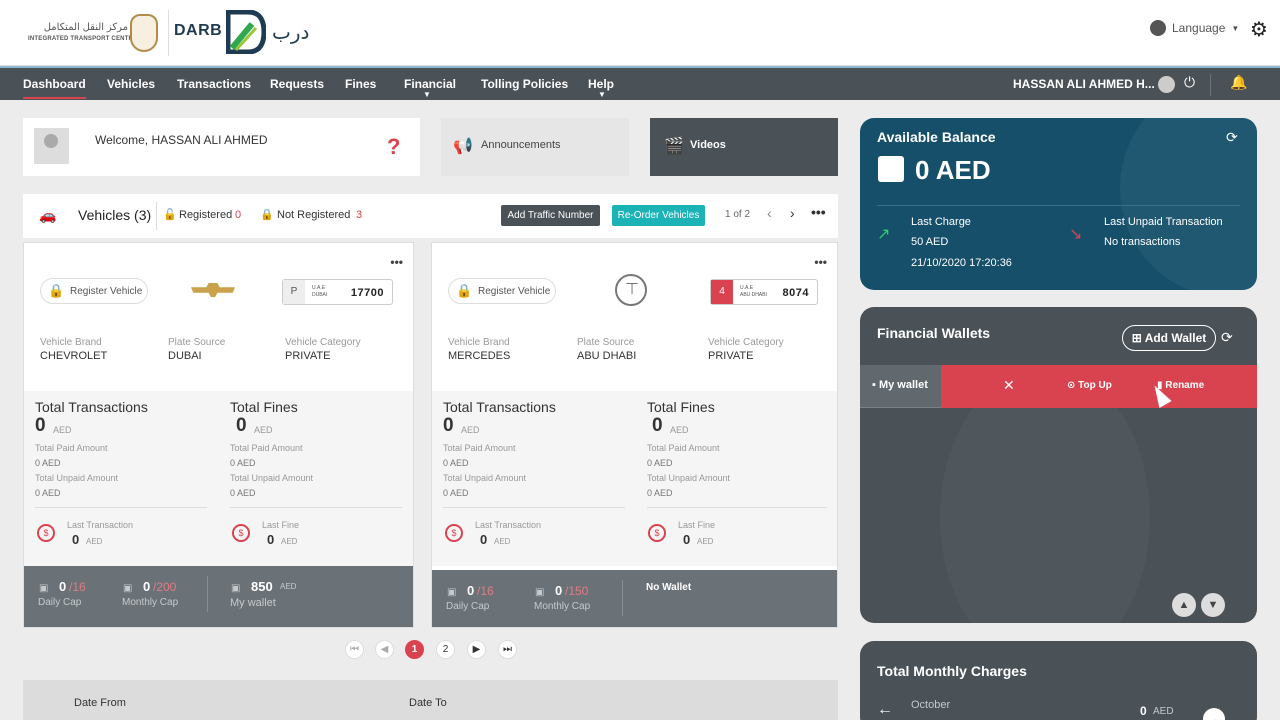 The width and height of the screenshot is (1280, 720). I want to click on monthly-charges-card: Total Monthly Charges ← October 0 AED →, so click(1058, 680).